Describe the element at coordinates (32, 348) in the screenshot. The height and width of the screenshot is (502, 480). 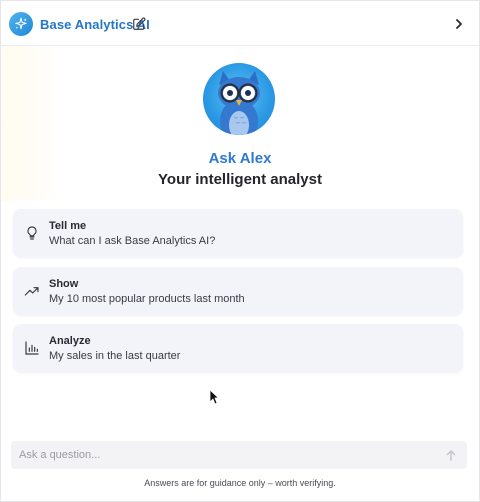
I see `bar-chart-icon` at that location.